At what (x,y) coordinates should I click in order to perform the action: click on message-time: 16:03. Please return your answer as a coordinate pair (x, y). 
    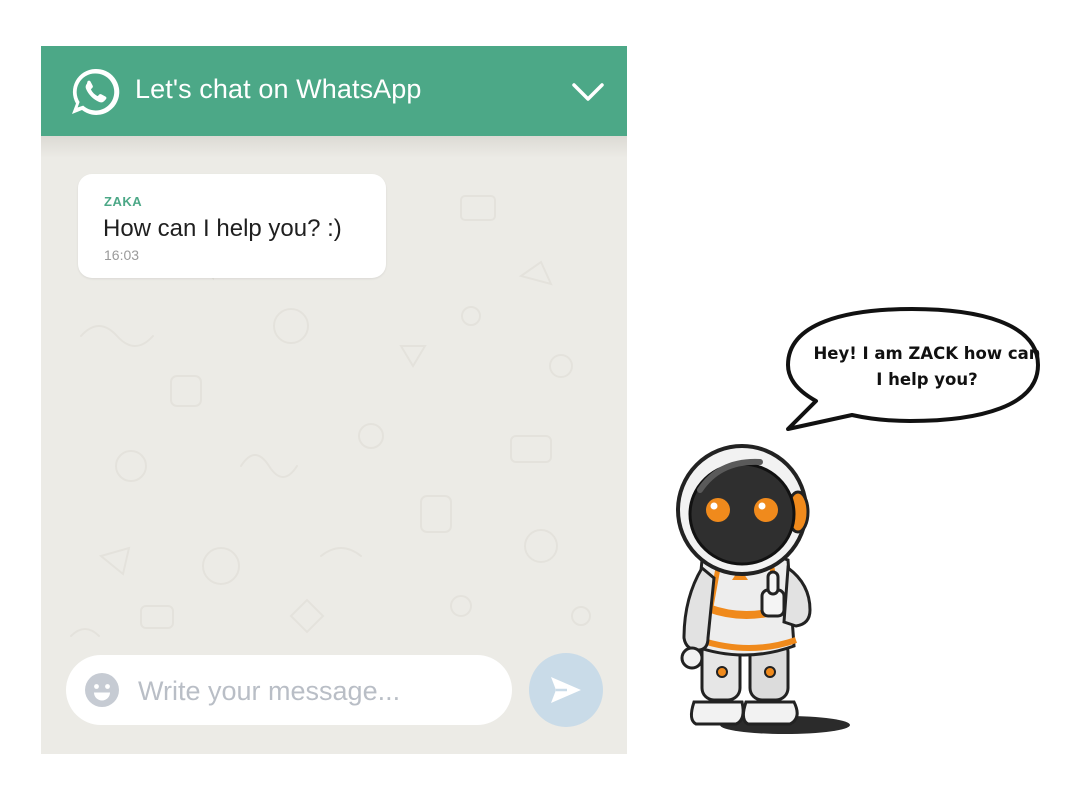
    Looking at the image, I should click on (122, 255).